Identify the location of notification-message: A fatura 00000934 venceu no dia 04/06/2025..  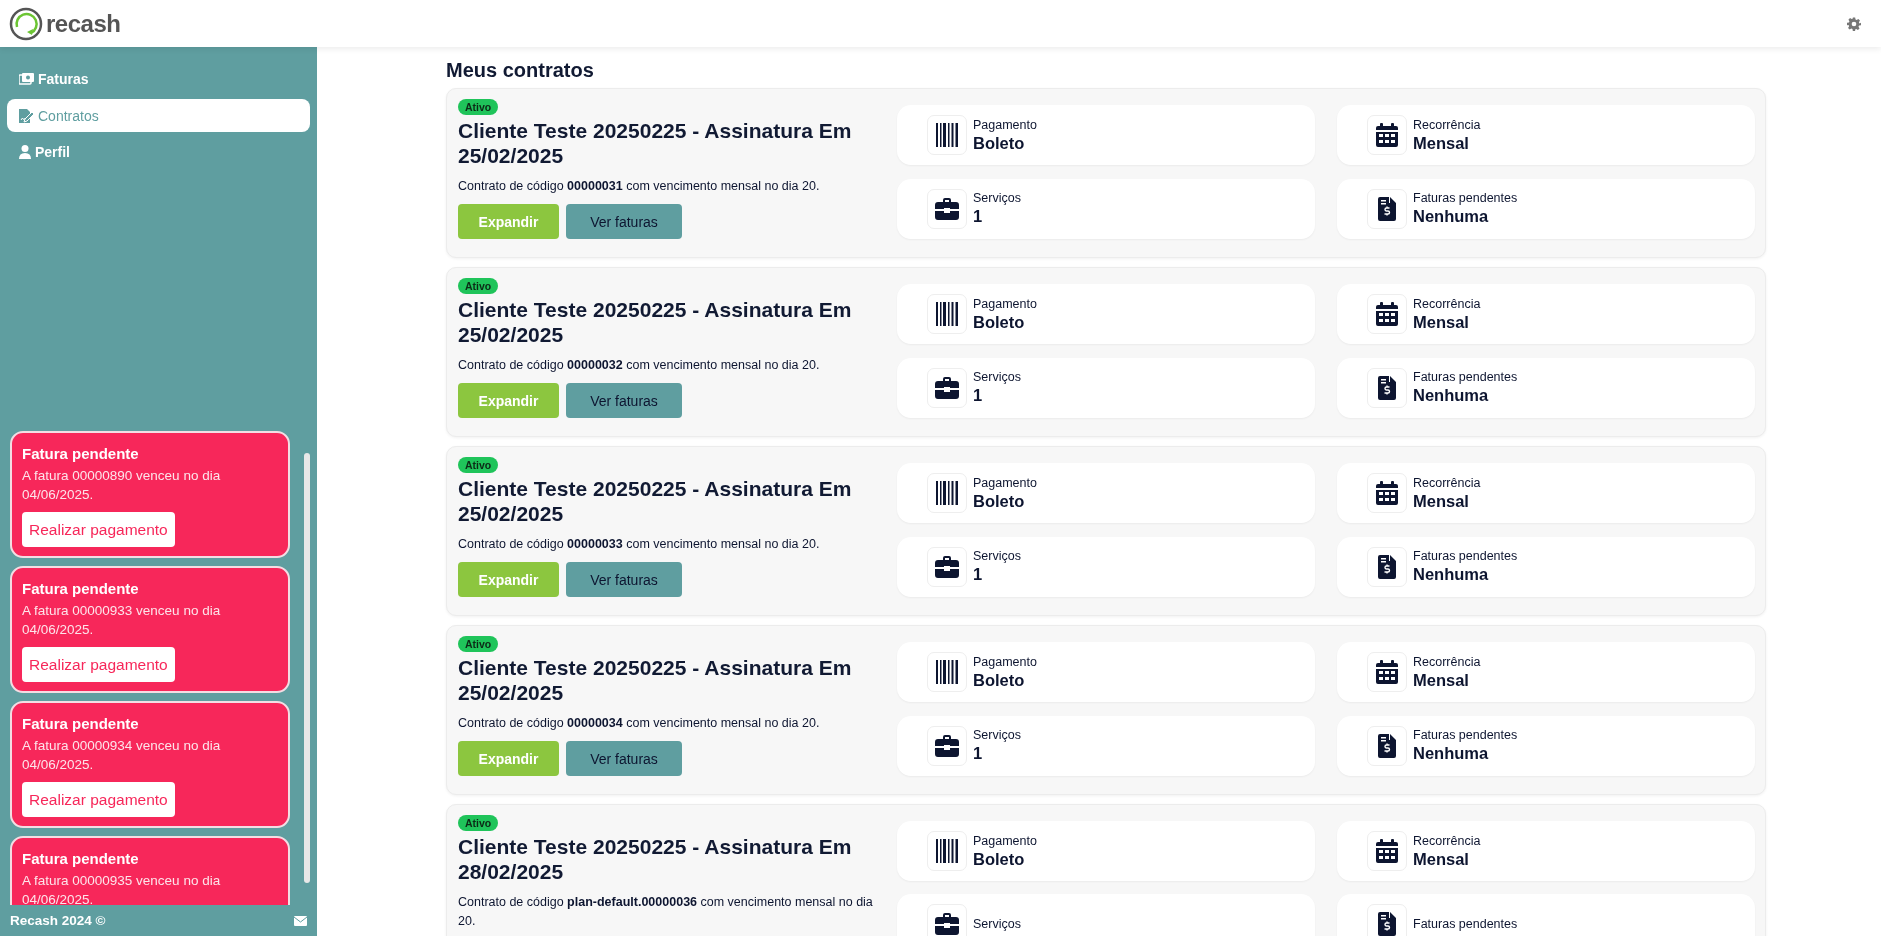
(122, 755).